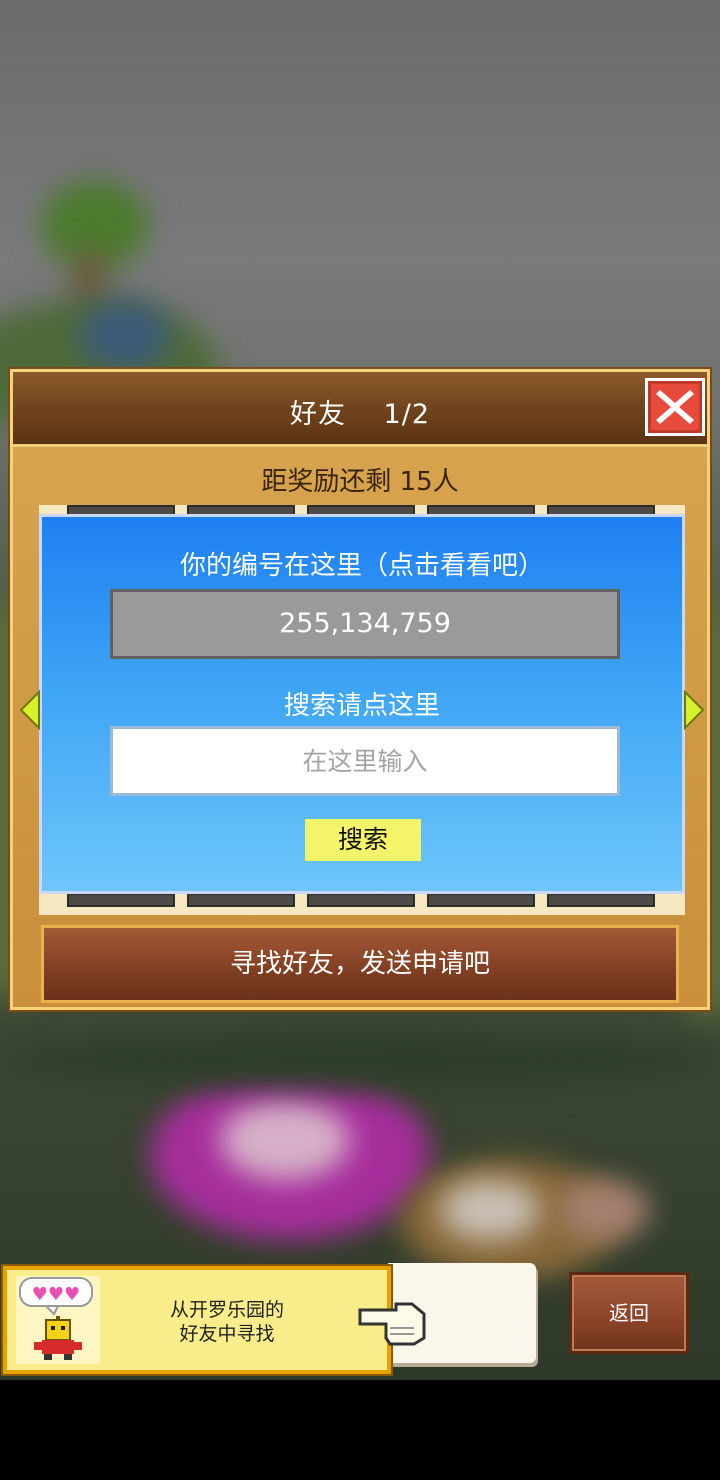 Image resolution: width=720 pixels, height=1480 pixels. What do you see at coordinates (694, 710) in the screenshot?
I see `right-arrow-icon` at bounding box center [694, 710].